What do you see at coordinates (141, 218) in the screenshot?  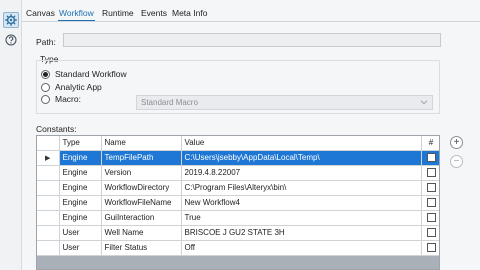 I see `cell-name: GuiInteraction` at bounding box center [141, 218].